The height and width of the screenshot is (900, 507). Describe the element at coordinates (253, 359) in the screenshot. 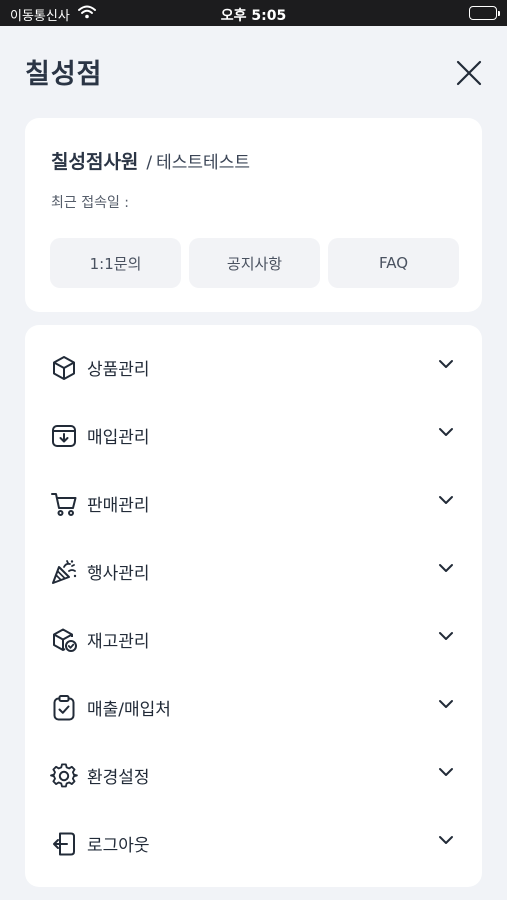

I see `menu-item-product: 상품관리` at that location.